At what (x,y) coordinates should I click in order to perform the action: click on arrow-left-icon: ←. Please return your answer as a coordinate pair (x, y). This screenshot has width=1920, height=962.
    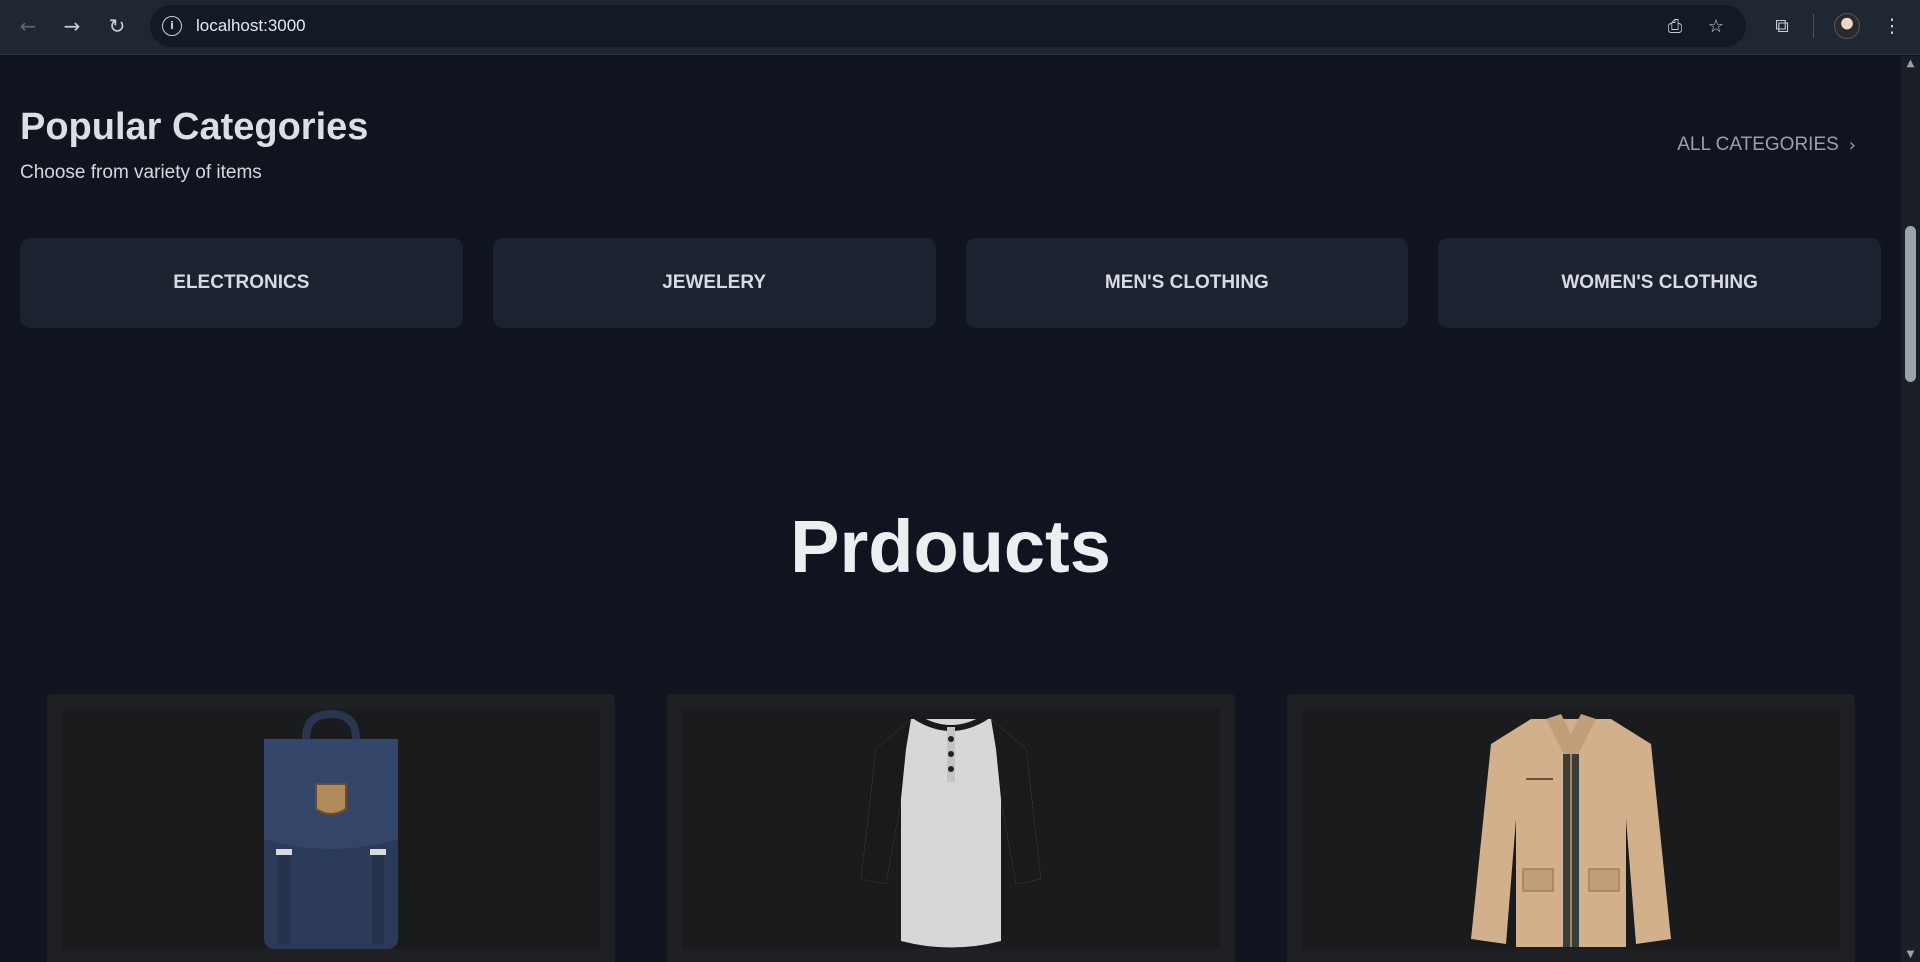
    Looking at the image, I should click on (28, 26).